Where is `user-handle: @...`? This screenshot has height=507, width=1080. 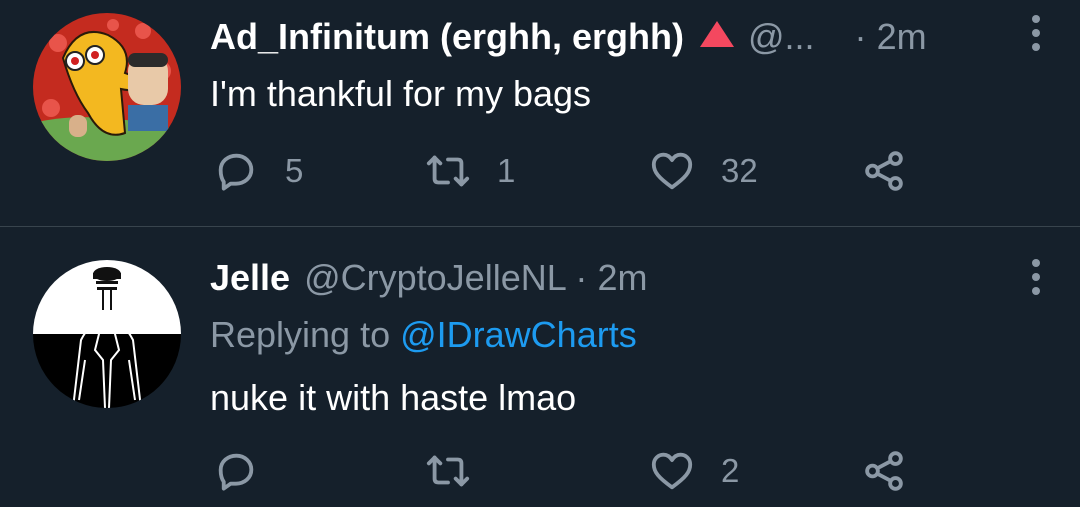
user-handle: @... is located at coordinates (781, 36).